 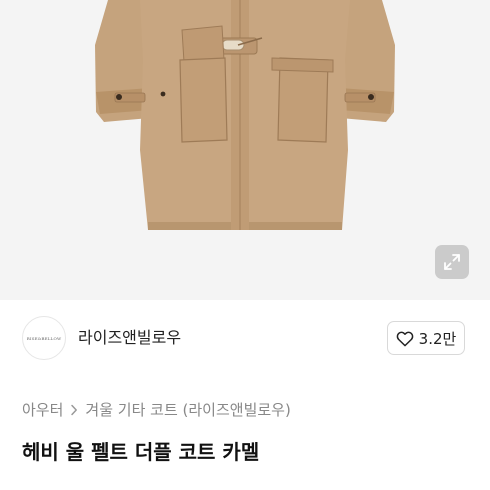 I want to click on like-button: 3.2만, so click(x=426, y=338).